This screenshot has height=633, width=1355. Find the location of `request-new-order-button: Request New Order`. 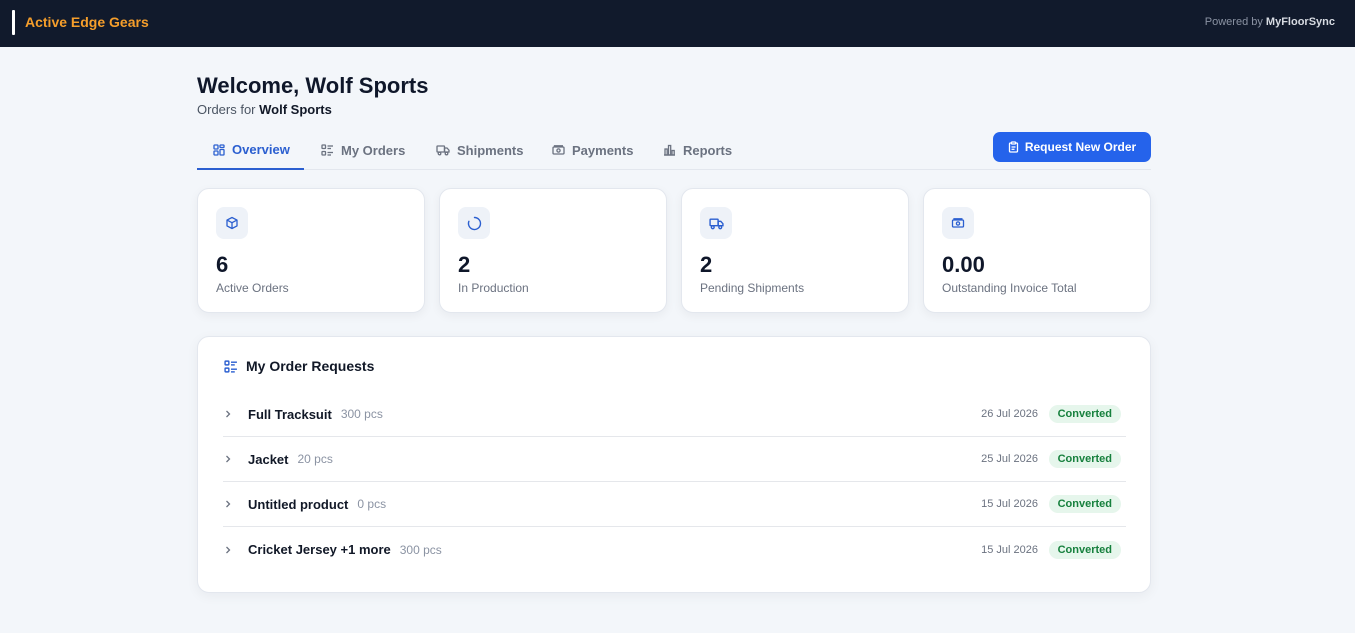

request-new-order-button: Request New Order is located at coordinates (1072, 147).